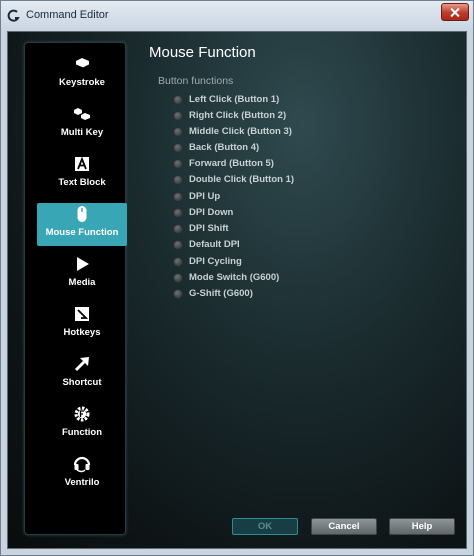 The width and height of the screenshot is (474, 556). What do you see at coordinates (82, 314) in the screenshot?
I see `hotkeys-icon` at bounding box center [82, 314].